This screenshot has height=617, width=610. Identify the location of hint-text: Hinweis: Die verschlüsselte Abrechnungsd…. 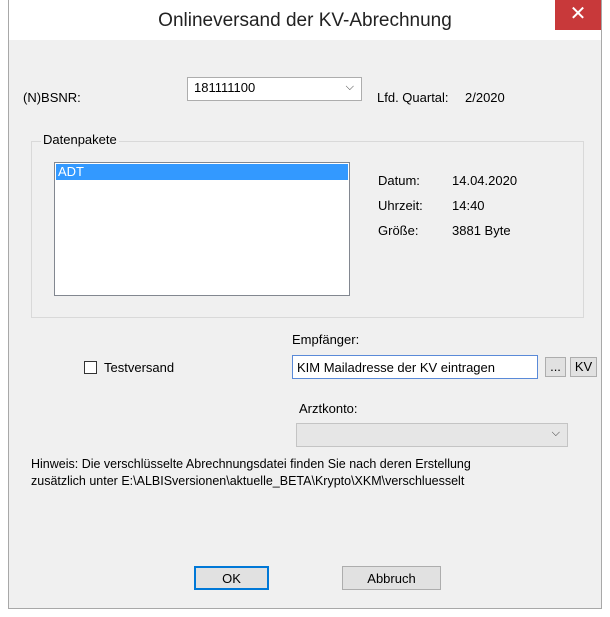
(314, 473).